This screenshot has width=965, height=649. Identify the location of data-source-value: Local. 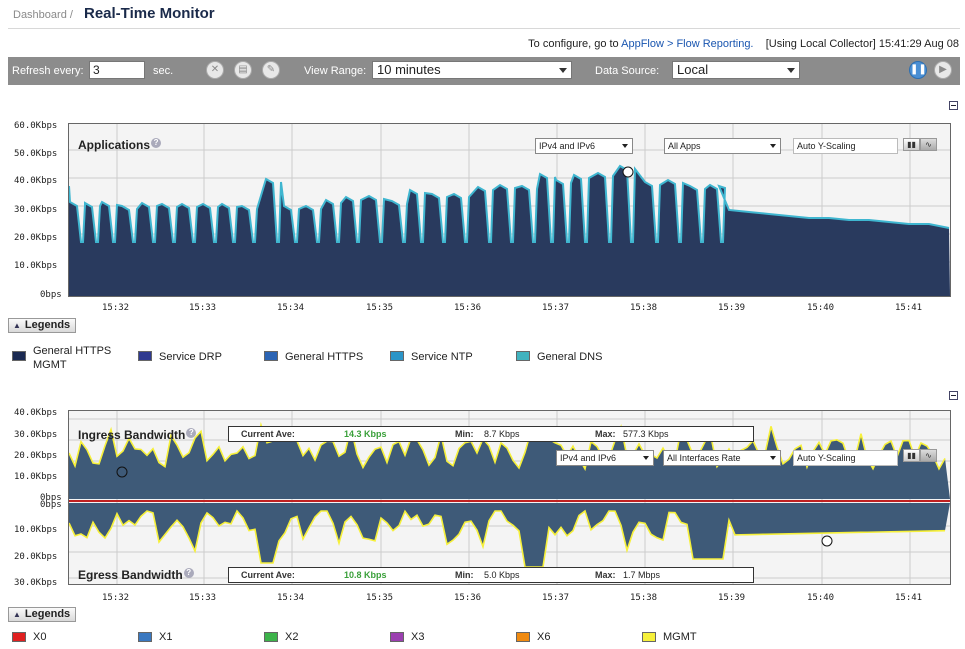
(693, 69).